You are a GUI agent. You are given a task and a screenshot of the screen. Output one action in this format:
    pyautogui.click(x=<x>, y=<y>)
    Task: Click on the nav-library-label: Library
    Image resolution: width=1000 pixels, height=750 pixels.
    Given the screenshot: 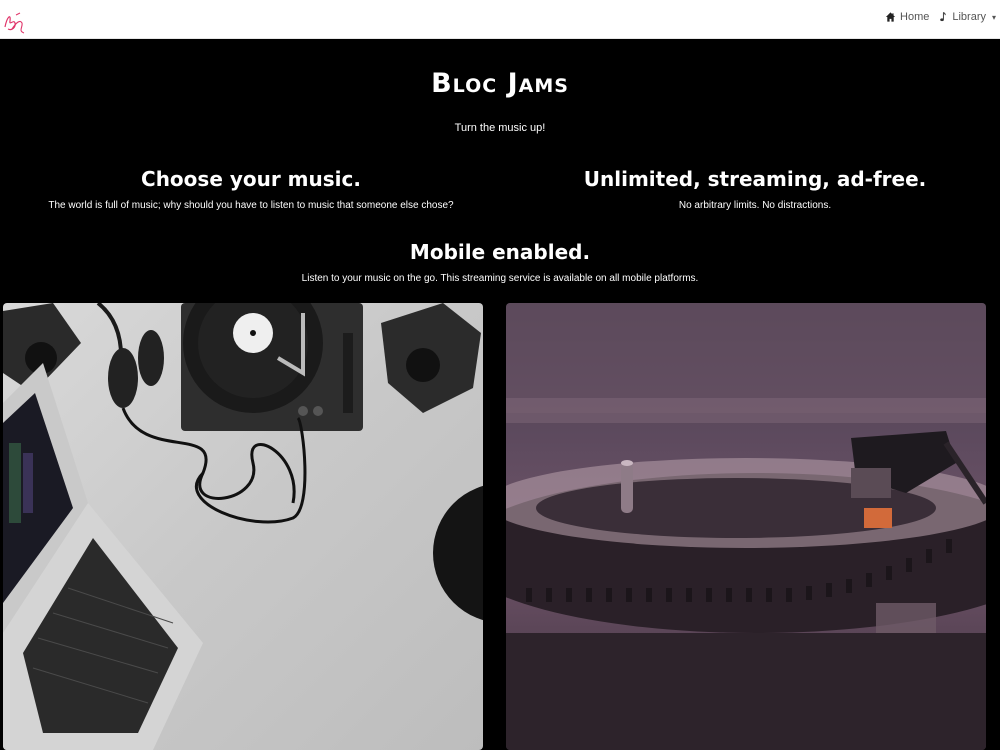 What is the action you would take?
    pyautogui.click(x=969, y=17)
    